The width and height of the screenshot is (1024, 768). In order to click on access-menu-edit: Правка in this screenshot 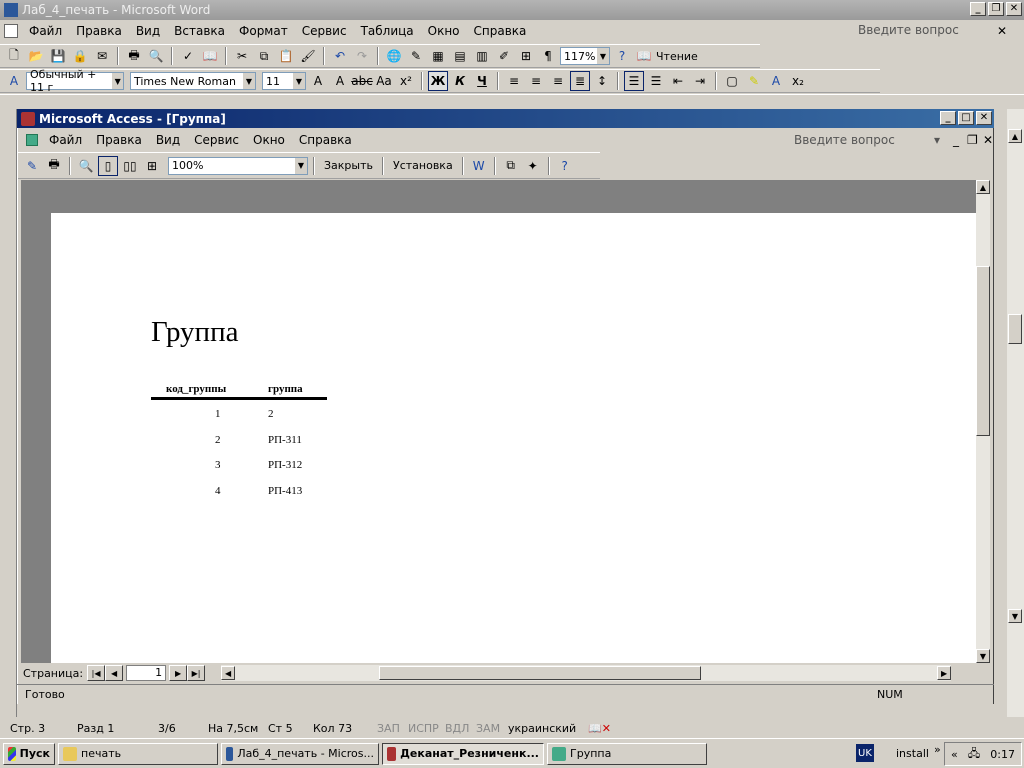, I will do `click(119, 140)`.